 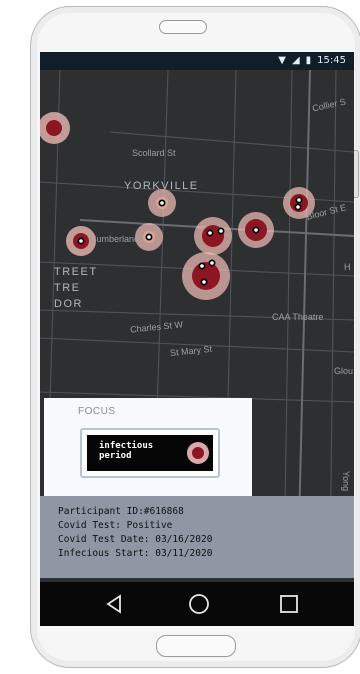 I want to click on map-label-caa: CAA Theatre, so click(x=298, y=317).